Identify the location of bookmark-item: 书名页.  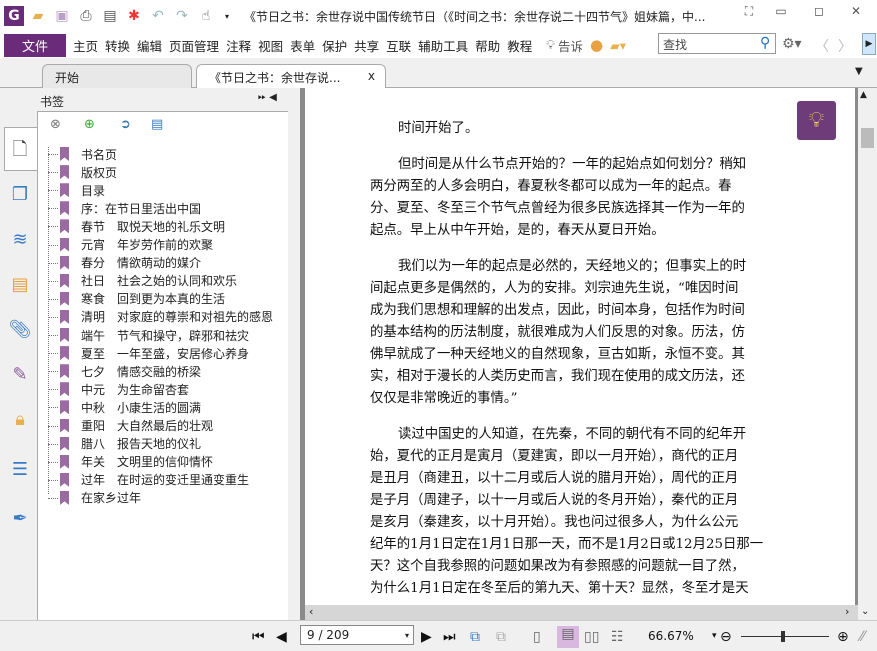
(88, 154).